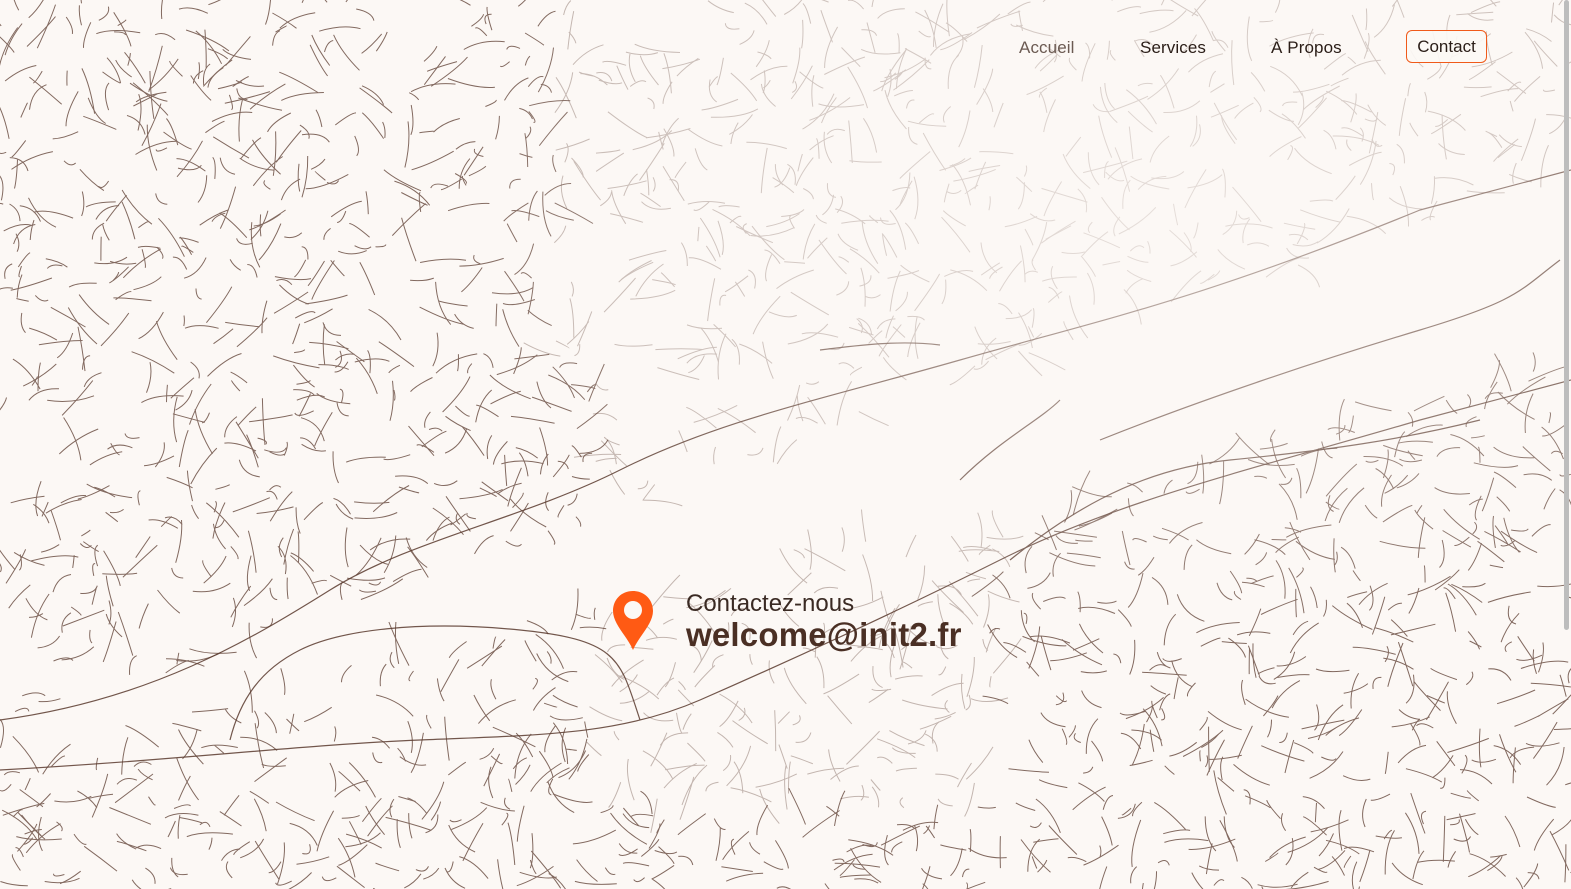 The width and height of the screenshot is (1571, 889). What do you see at coordinates (1173, 48) in the screenshot?
I see `nav-link-services: Services` at bounding box center [1173, 48].